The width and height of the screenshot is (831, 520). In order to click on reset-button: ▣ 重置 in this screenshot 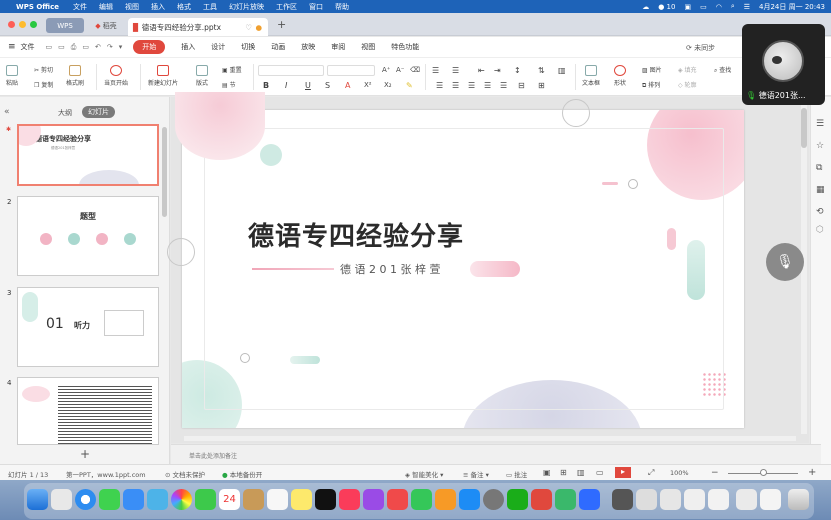, I will do `click(232, 69)`.